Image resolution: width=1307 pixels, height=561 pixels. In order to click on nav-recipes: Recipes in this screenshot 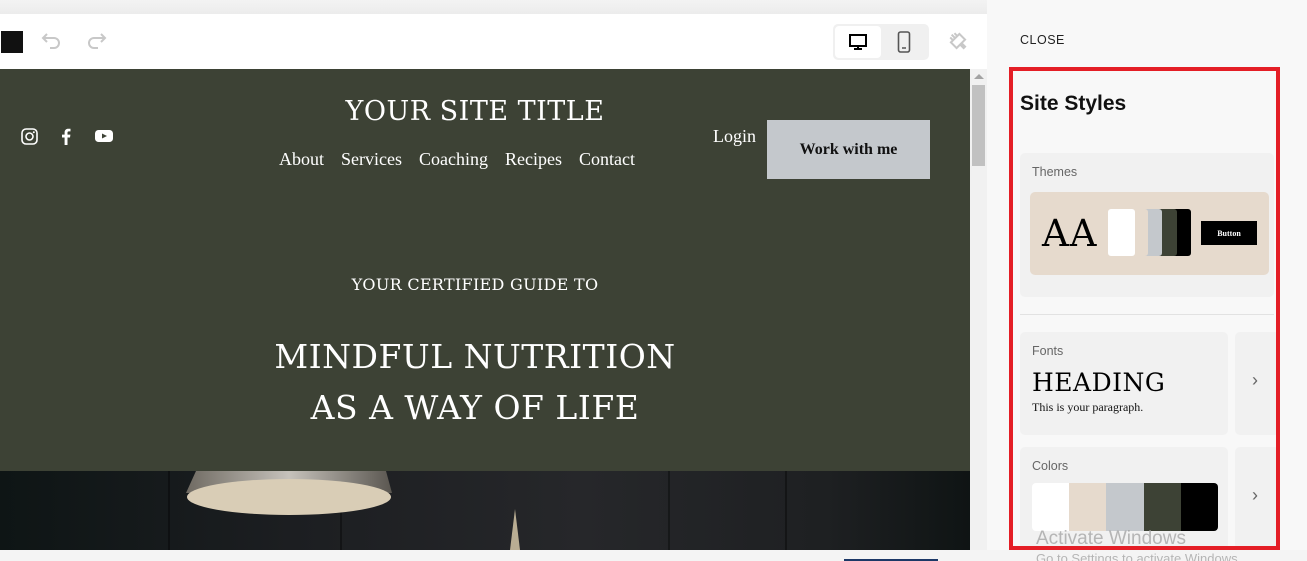, I will do `click(533, 159)`.